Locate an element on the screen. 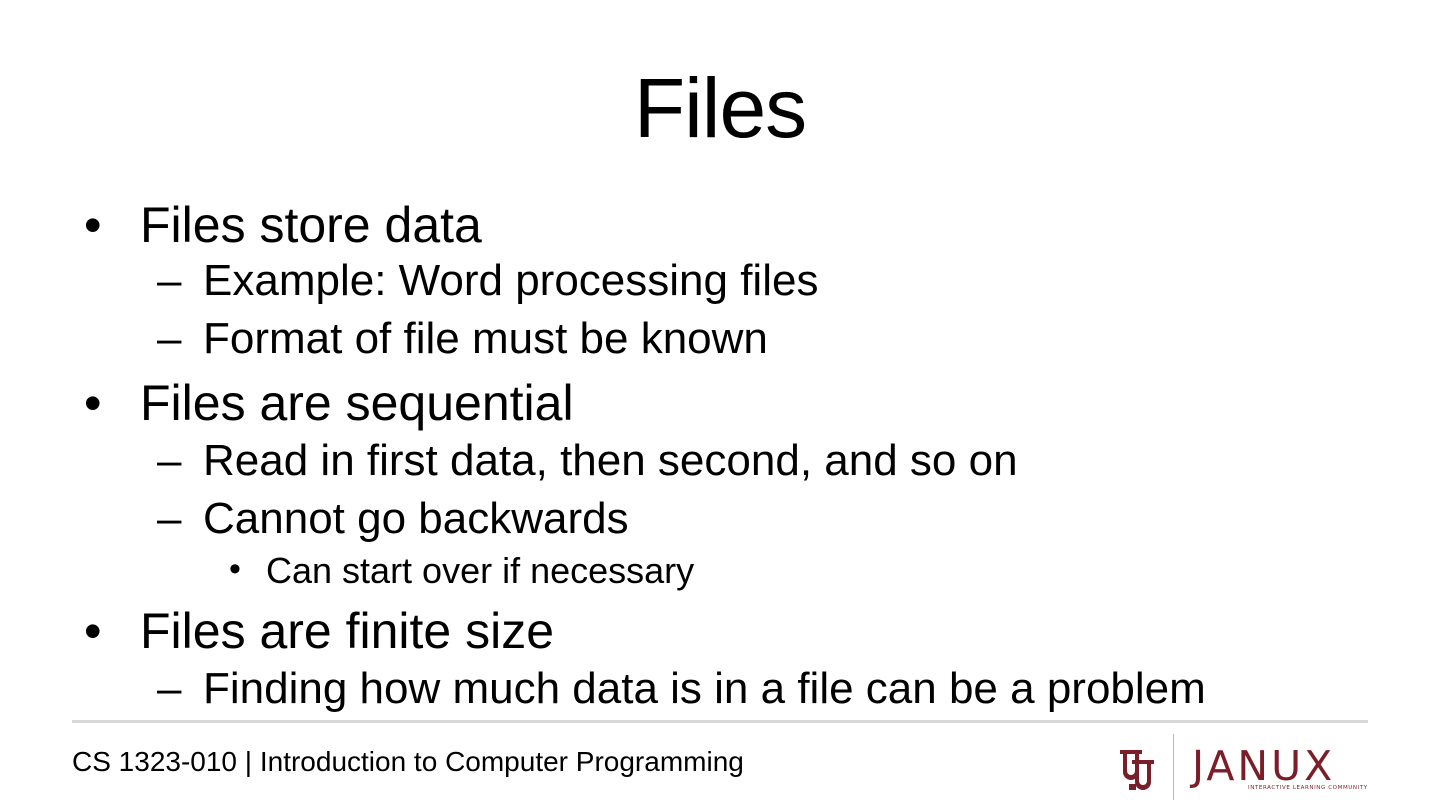  sub-sub-bullet-text: Can start over if necessary is located at coordinates (480, 570).